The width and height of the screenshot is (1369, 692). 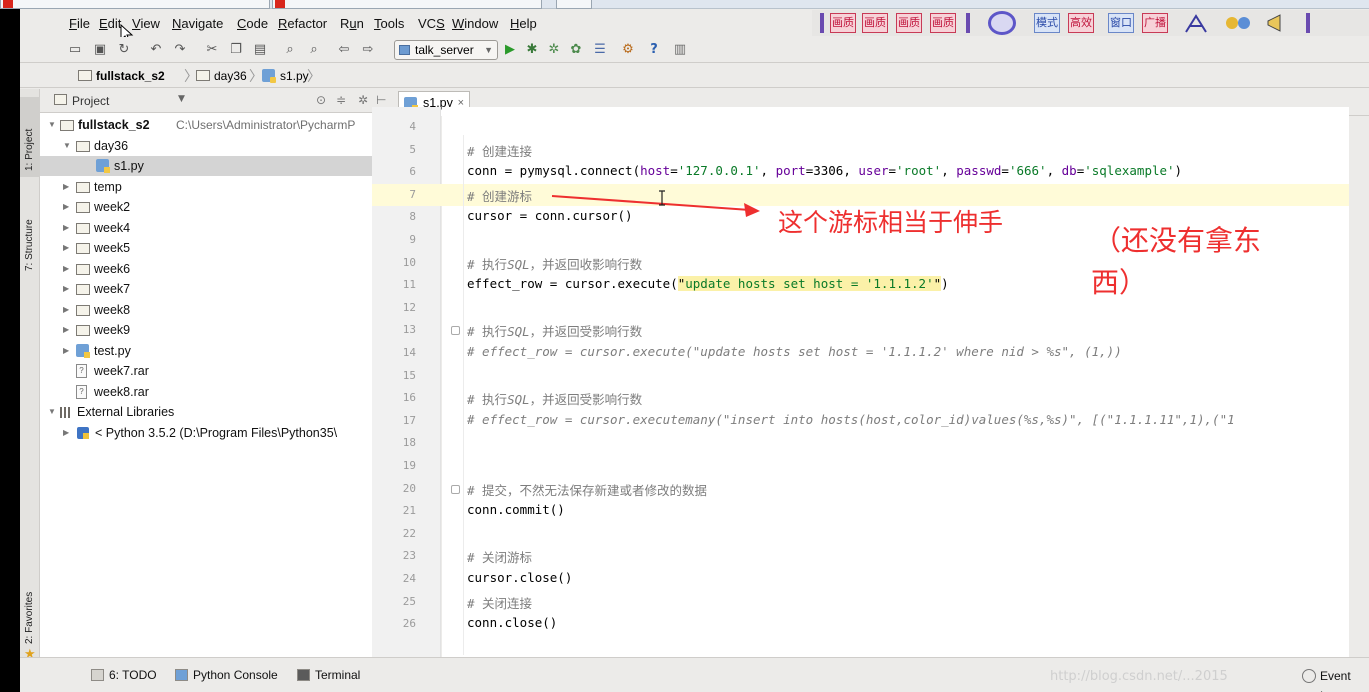 What do you see at coordinates (236, 50) in the screenshot?
I see `copy-icon: ❐` at bounding box center [236, 50].